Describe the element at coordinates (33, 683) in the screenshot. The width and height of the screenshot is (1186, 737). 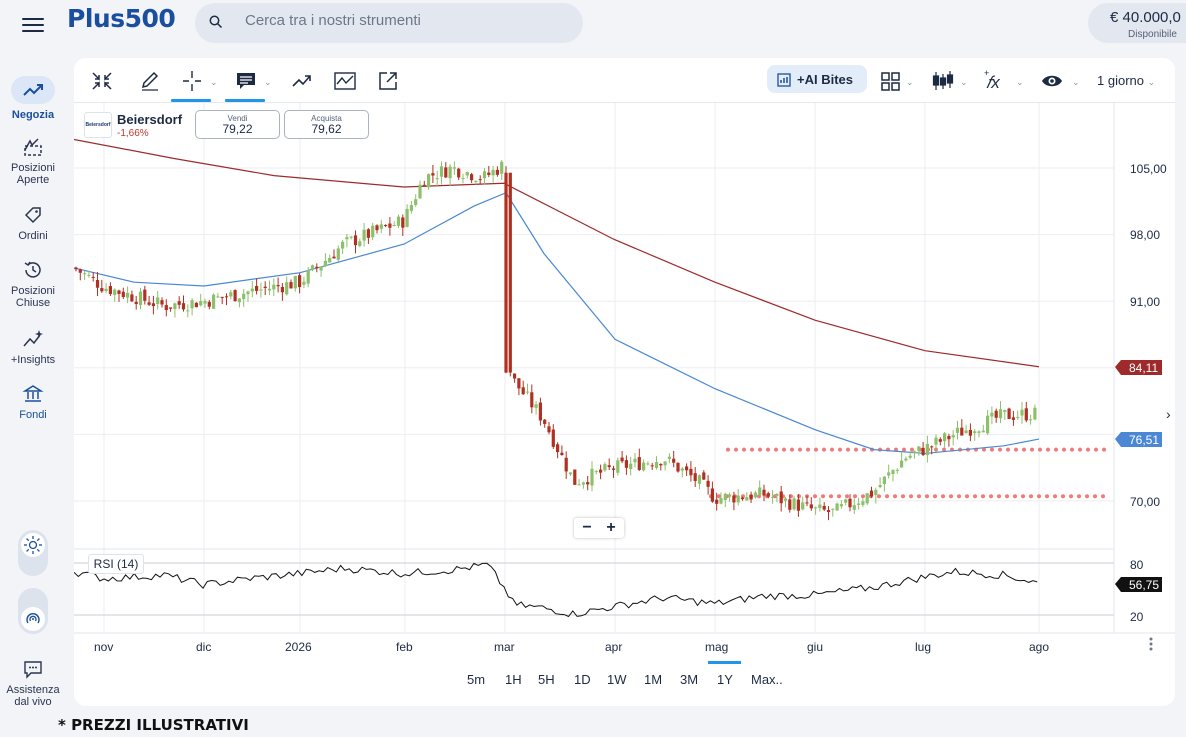
I see `live-support-button: Assistenza dal vivo` at that location.